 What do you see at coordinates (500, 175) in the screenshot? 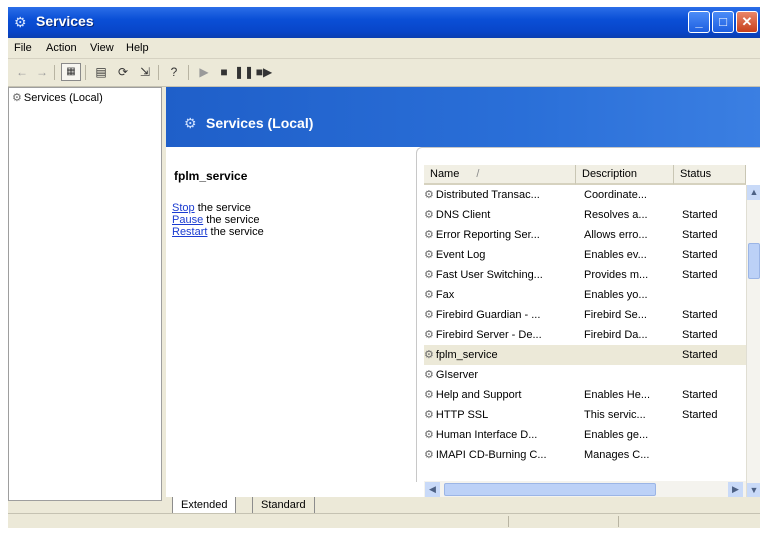
I see `column-header-name: Name /` at bounding box center [500, 175].